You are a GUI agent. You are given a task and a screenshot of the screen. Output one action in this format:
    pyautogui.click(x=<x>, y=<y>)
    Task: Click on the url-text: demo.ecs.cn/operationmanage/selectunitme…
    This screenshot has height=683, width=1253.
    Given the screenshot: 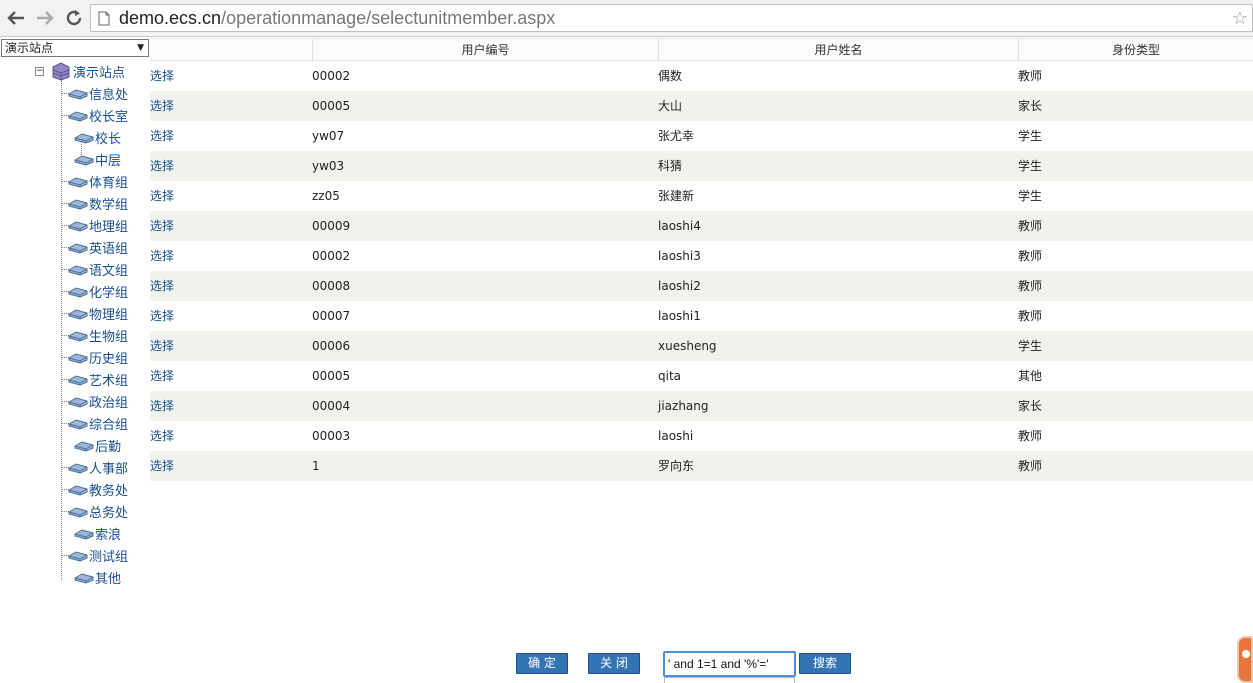 What is the action you would take?
    pyautogui.click(x=337, y=18)
    